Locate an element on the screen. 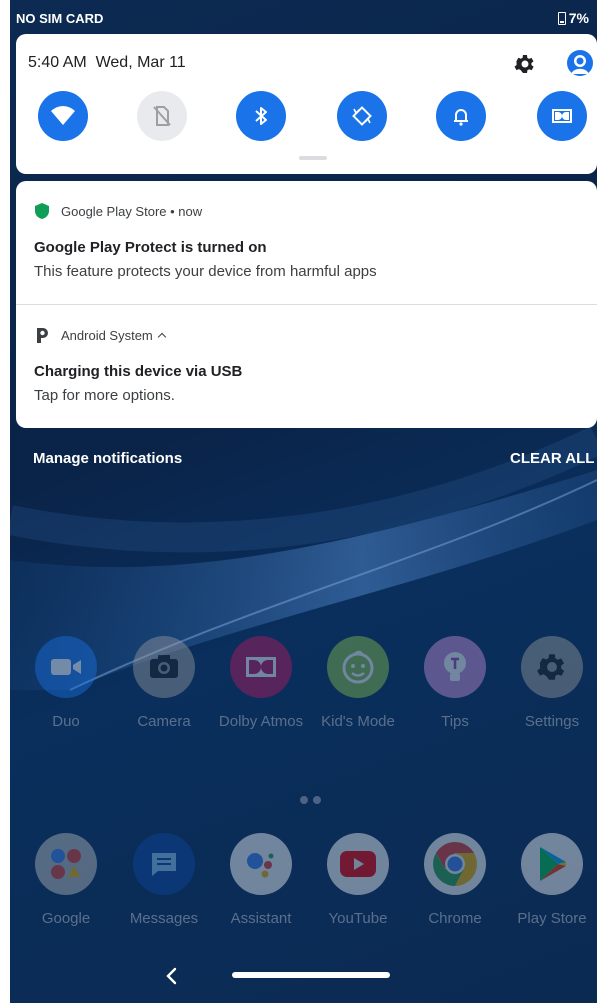 This screenshot has width=597, height=1003. camera-icon is located at coordinates (164, 667).